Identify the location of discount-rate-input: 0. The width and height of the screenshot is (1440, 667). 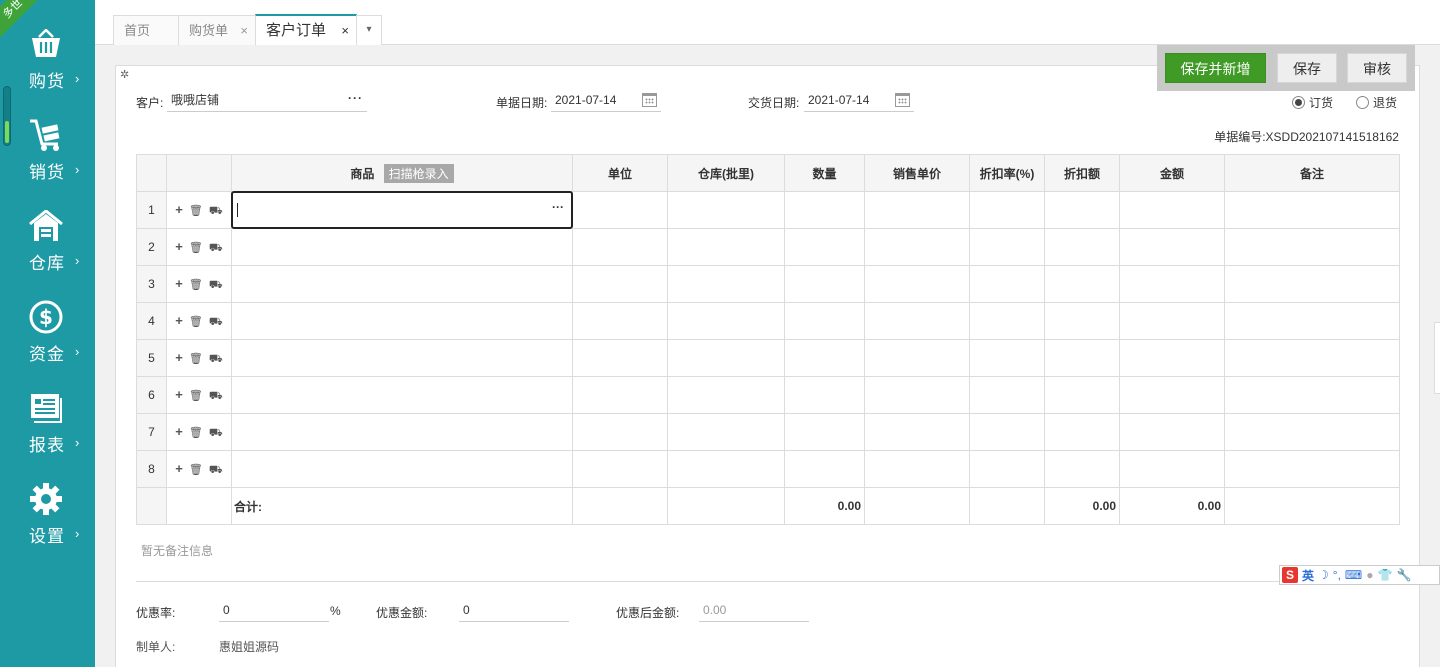
(274, 611).